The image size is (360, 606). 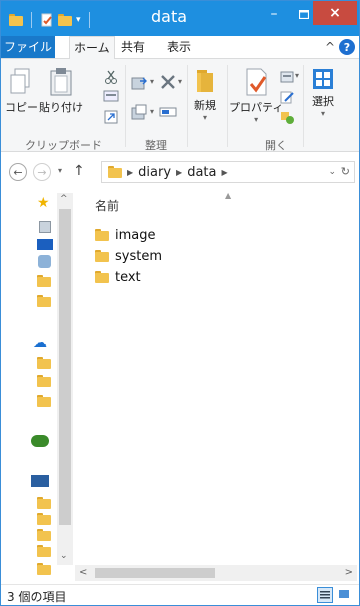 What do you see at coordinates (287, 97) in the screenshot?
I see `edit-icon` at bounding box center [287, 97].